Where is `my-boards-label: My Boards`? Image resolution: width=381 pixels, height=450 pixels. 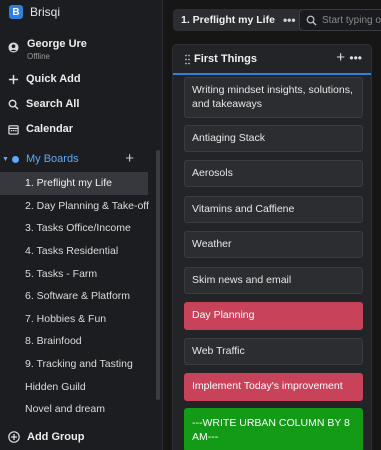 my-boards-label: My Boards is located at coordinates (52, 159).